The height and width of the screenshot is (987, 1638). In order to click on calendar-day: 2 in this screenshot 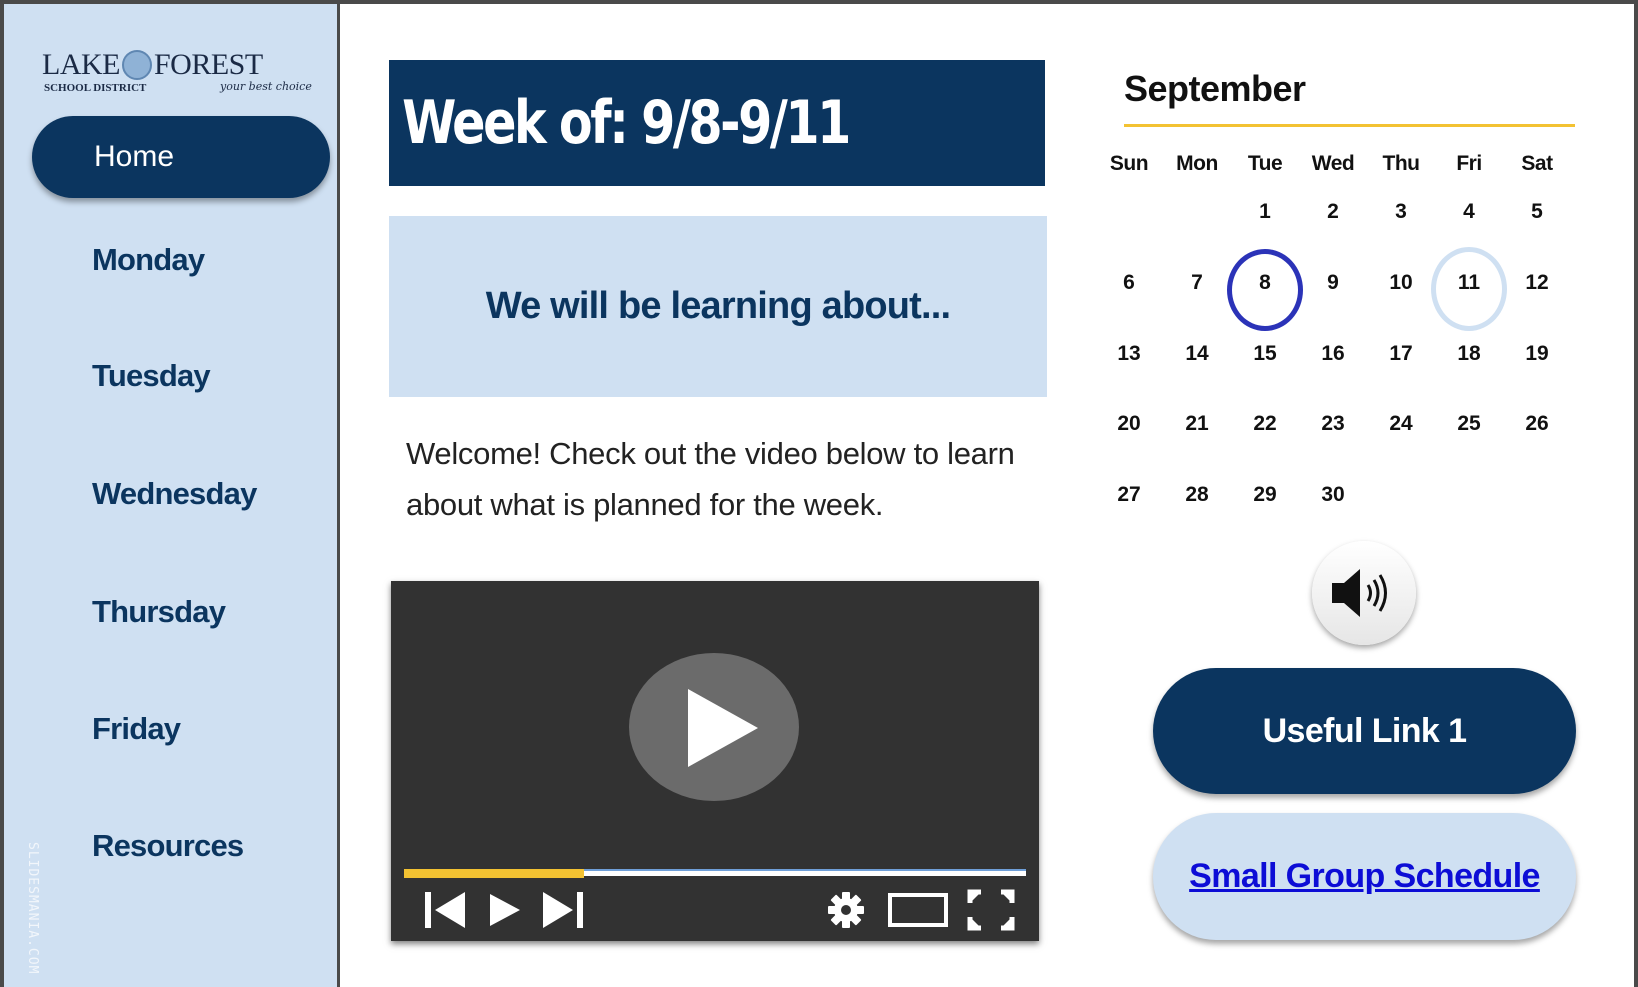, I will do `click(1333, 212)`.